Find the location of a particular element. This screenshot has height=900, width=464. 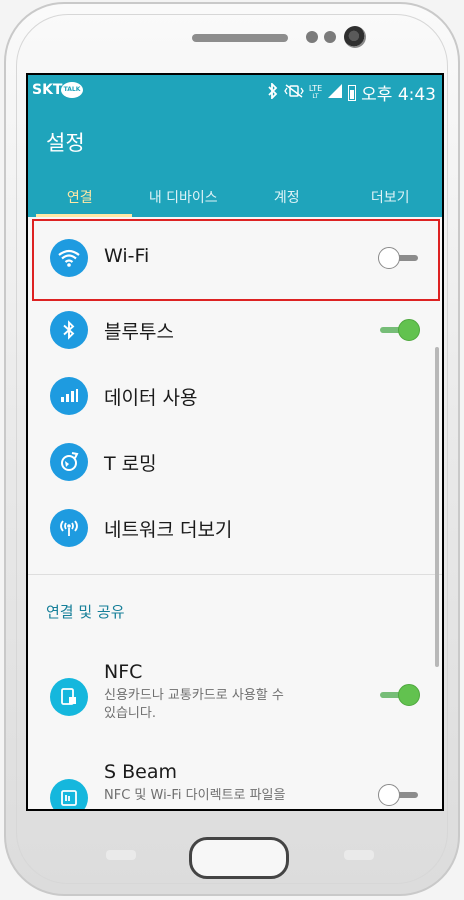

data-usage-label: 데이터 사용 is located at coordinates (151, 398).